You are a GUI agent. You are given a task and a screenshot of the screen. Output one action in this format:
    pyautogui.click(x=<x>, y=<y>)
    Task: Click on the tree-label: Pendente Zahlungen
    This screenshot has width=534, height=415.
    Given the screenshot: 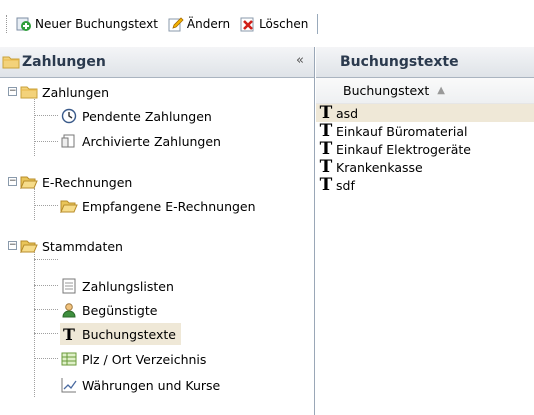 What is the action you would take?
    pyautogui.click(x=147, y=116)
    